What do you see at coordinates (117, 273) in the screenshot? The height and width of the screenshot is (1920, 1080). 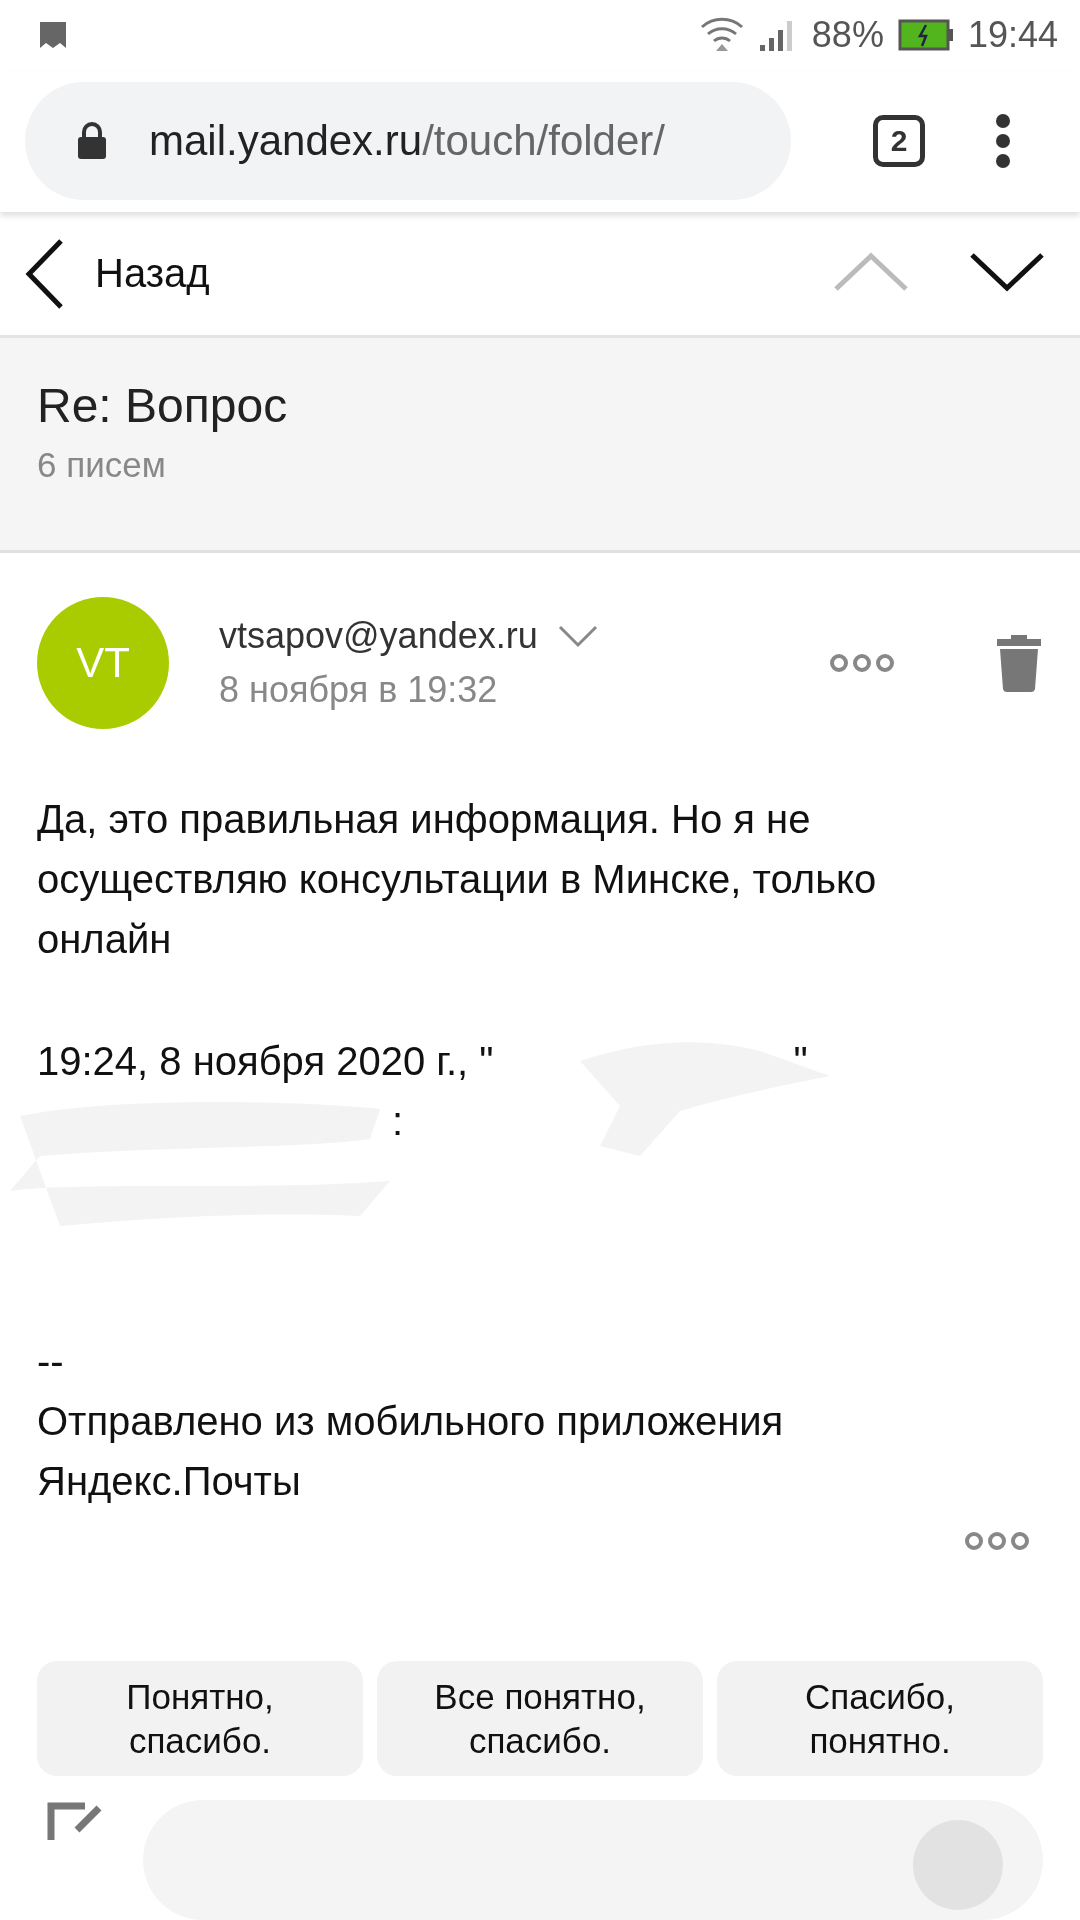 I see `back-button: Назад` at bounding box center [117, 273].